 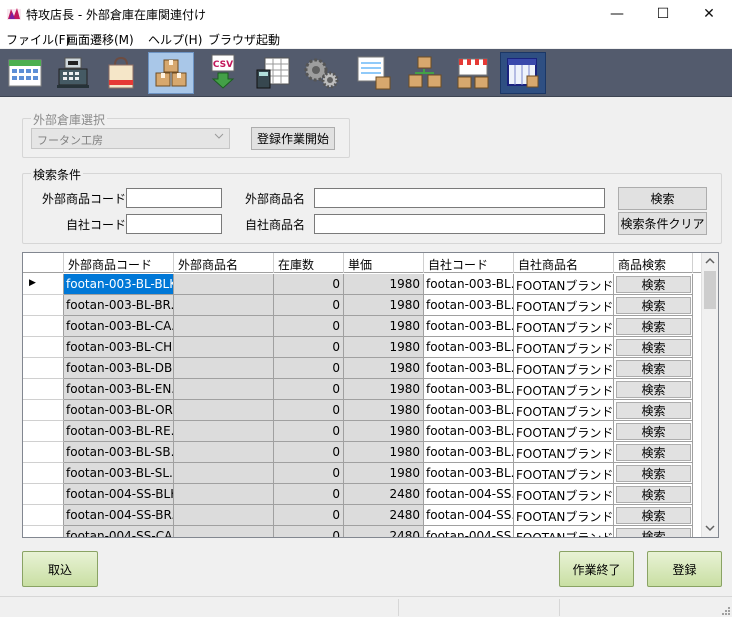 I want to click on scroll-up-icon, so click(x=710, y=261).